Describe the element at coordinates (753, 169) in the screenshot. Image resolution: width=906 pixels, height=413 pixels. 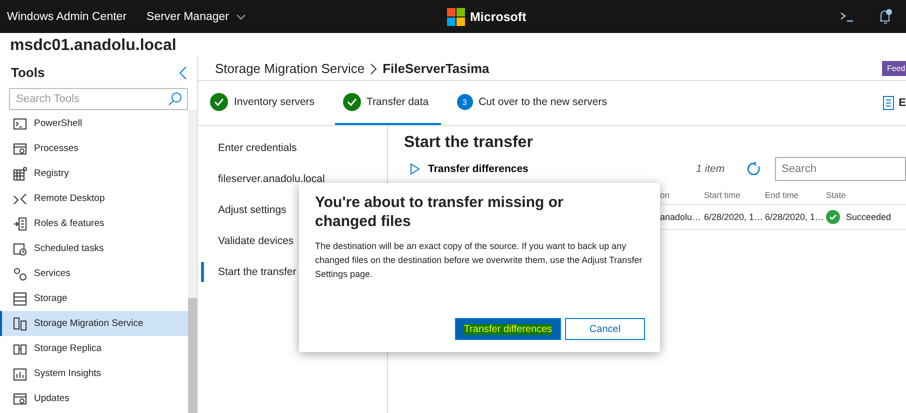
I see `refresh-icon` at that location.